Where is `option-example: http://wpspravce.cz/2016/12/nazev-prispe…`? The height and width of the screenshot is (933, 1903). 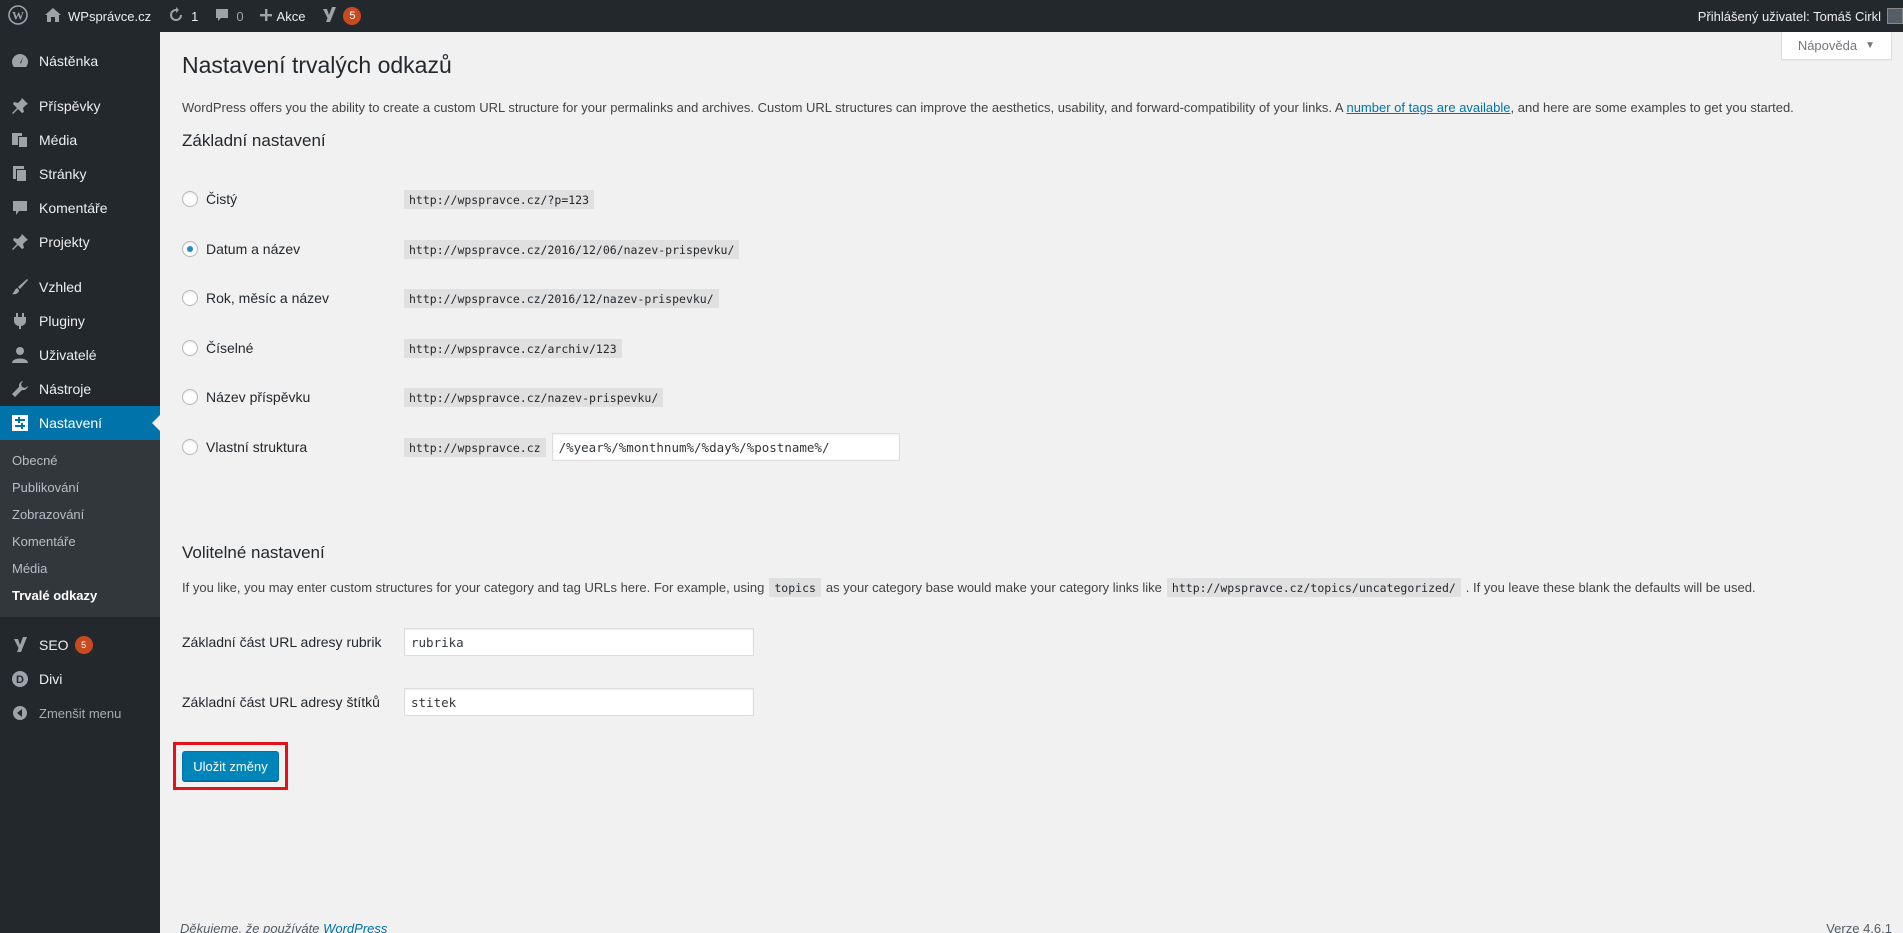
option-example: http://wpspravce.cz/2016/12/nazev-prispe… is located at coordinates (561, 298).